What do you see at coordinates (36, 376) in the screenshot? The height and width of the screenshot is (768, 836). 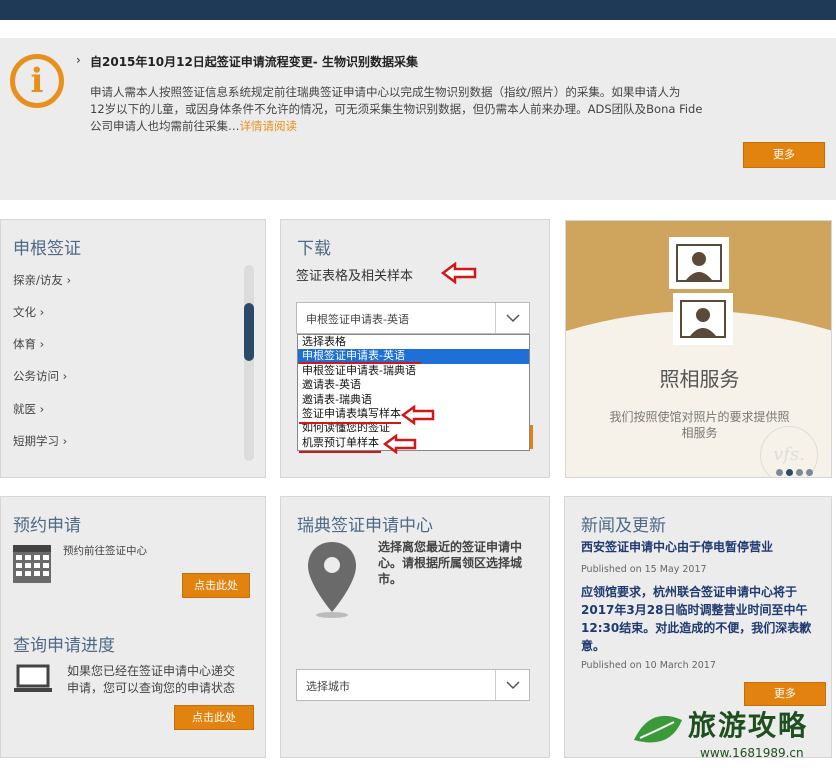 I see `schengen-item-label: 公务访问` at bounding box center [36, 376].